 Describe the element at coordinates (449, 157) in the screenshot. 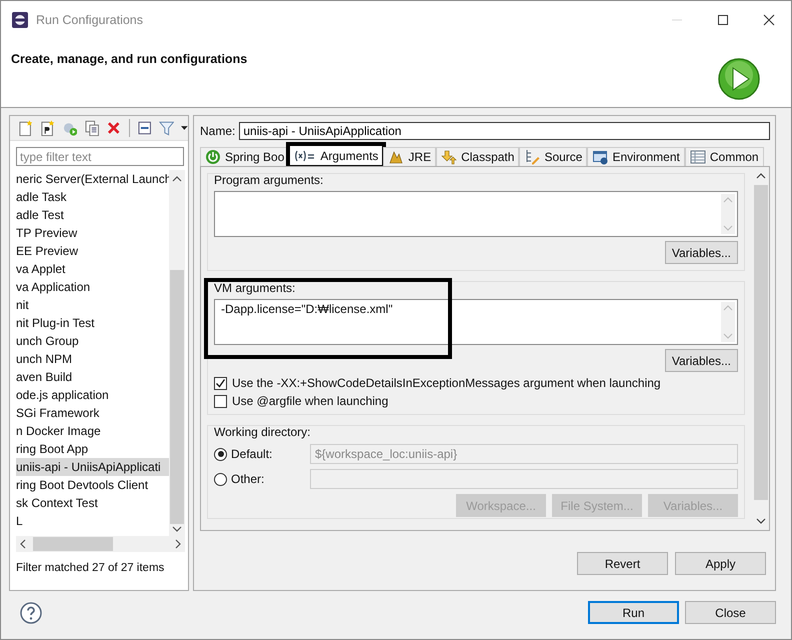

I see `arrows-icon` at that location.